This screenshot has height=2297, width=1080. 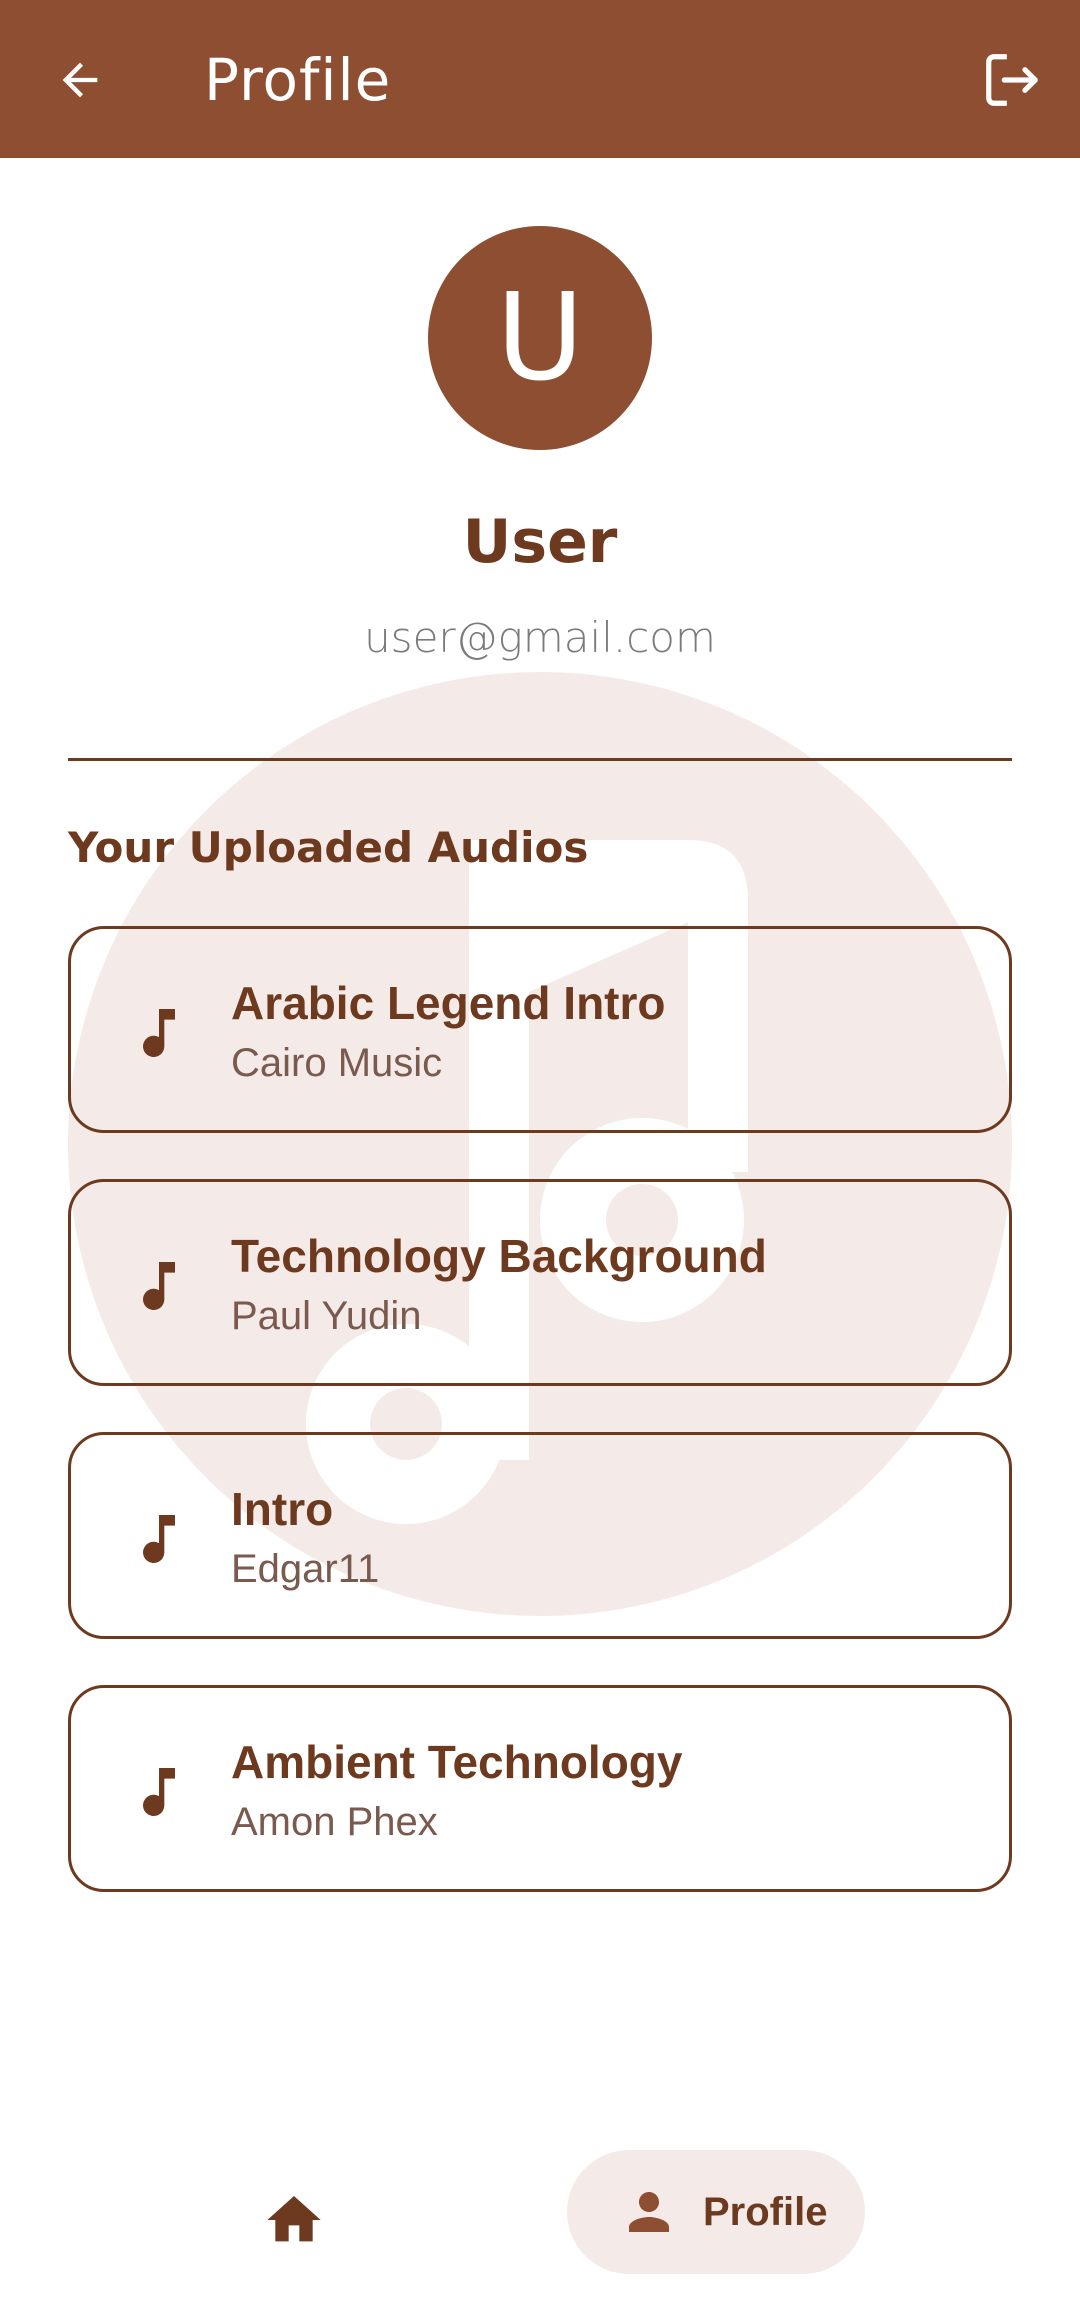 I want to click on audio-artist: Amon Phex, so click(x=334, y=1822).